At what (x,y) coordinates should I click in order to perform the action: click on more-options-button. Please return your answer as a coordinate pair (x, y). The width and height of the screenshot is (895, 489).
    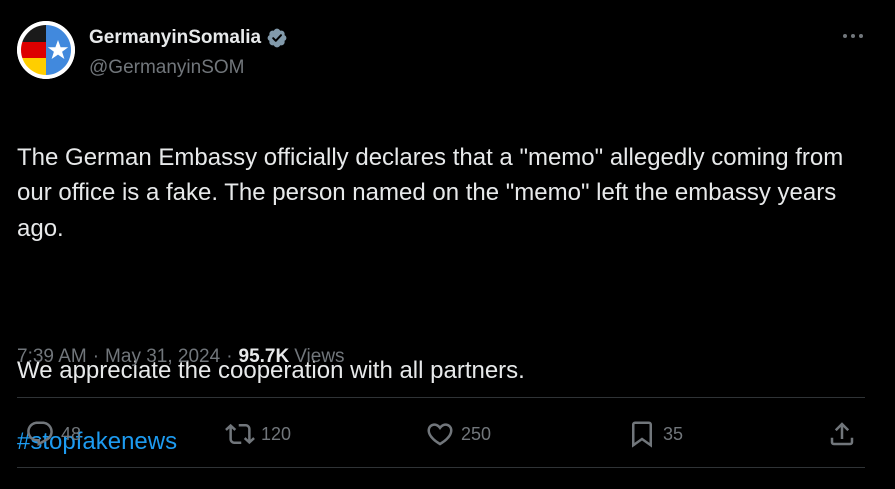
    Looking at the image, I should click on (853, 36).